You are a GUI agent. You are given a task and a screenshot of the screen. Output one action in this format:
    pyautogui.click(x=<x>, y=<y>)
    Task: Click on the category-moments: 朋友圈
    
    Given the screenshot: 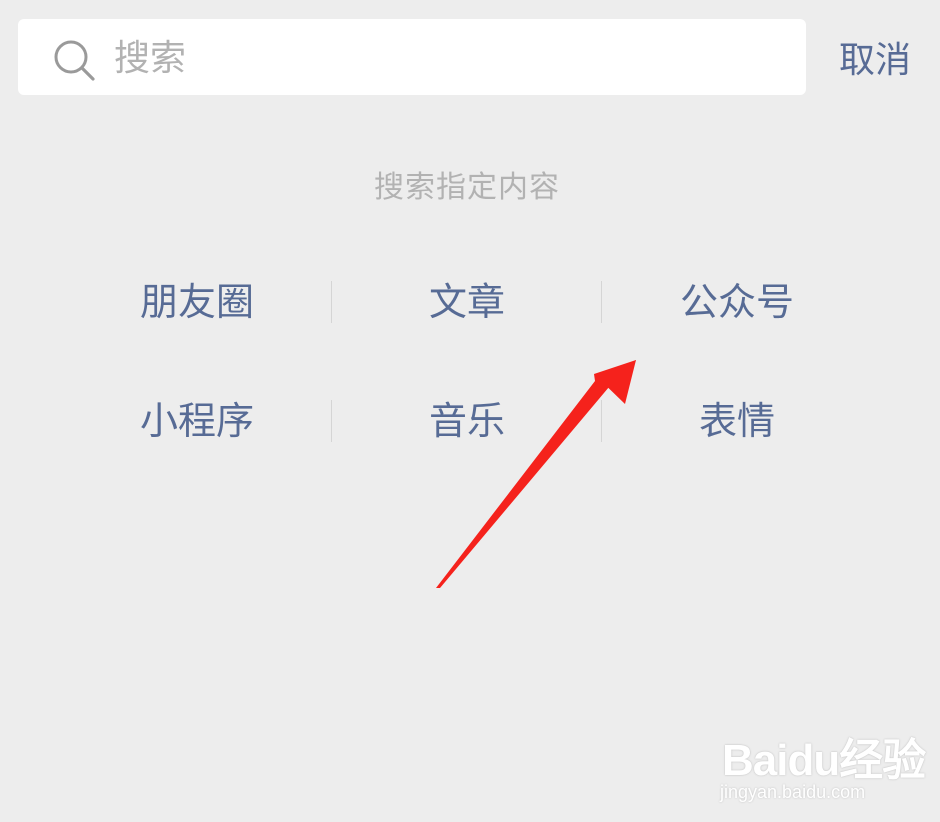 What is the action you would take?
    pyautogui.click(x=197, y=302)
    